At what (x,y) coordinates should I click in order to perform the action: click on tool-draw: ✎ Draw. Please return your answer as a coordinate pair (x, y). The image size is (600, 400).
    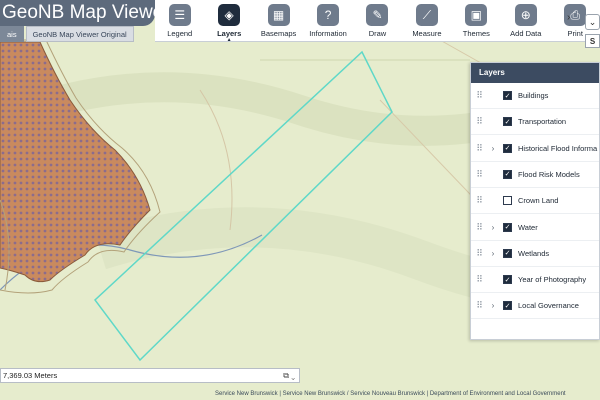
    Looking at the image, I should click on (377, 21).